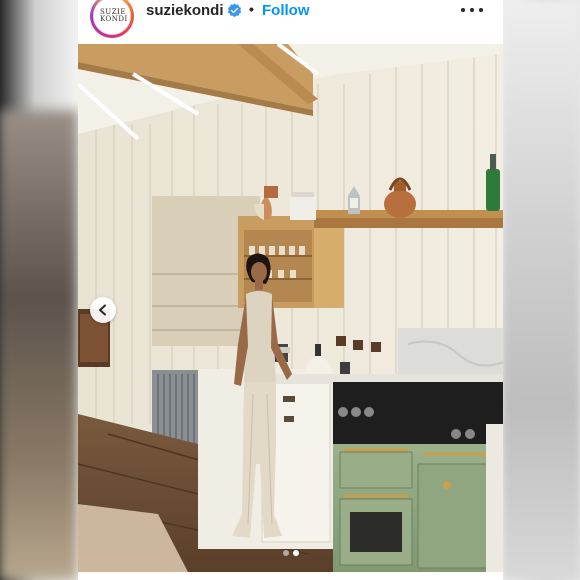 This screenshot has width=580, height=580. Describe the element at coordinates (541, 290) in the screenshot. I see `background-blur-right` at that location.